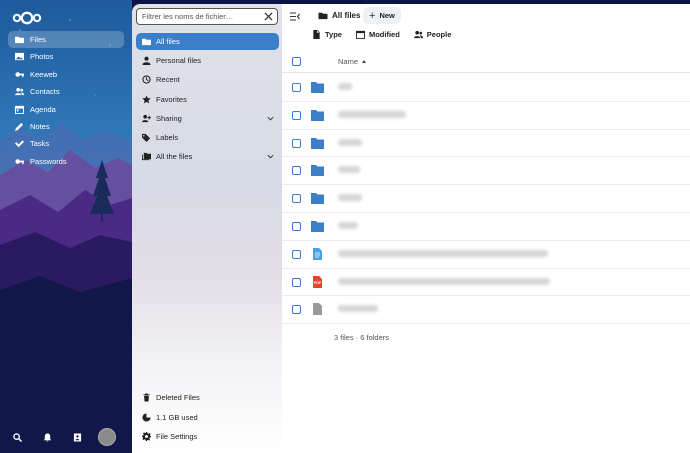 Image resolution: width=690 pixels, height=453 pixels. Describe the element at coordinates (327, 34) in the screenshot. I see `filter-type: Type` at that location.